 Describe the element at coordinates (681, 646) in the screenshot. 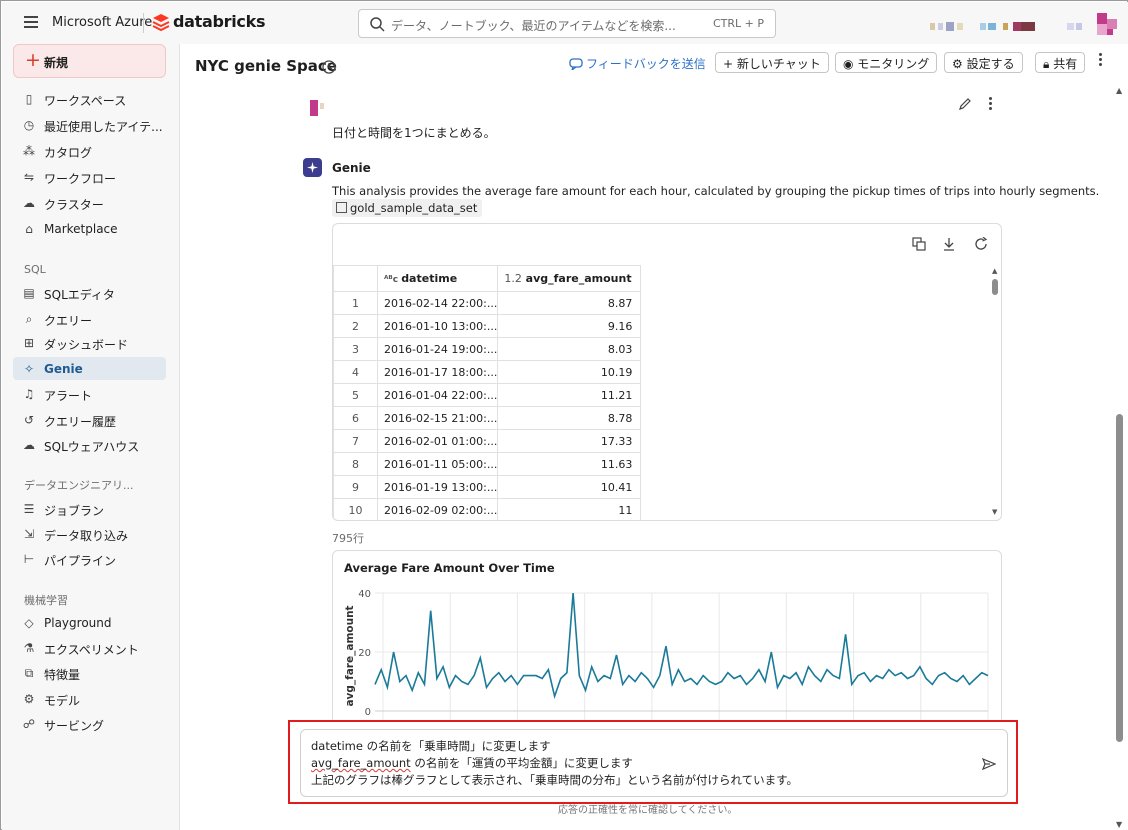

I see `series-line` at that location.